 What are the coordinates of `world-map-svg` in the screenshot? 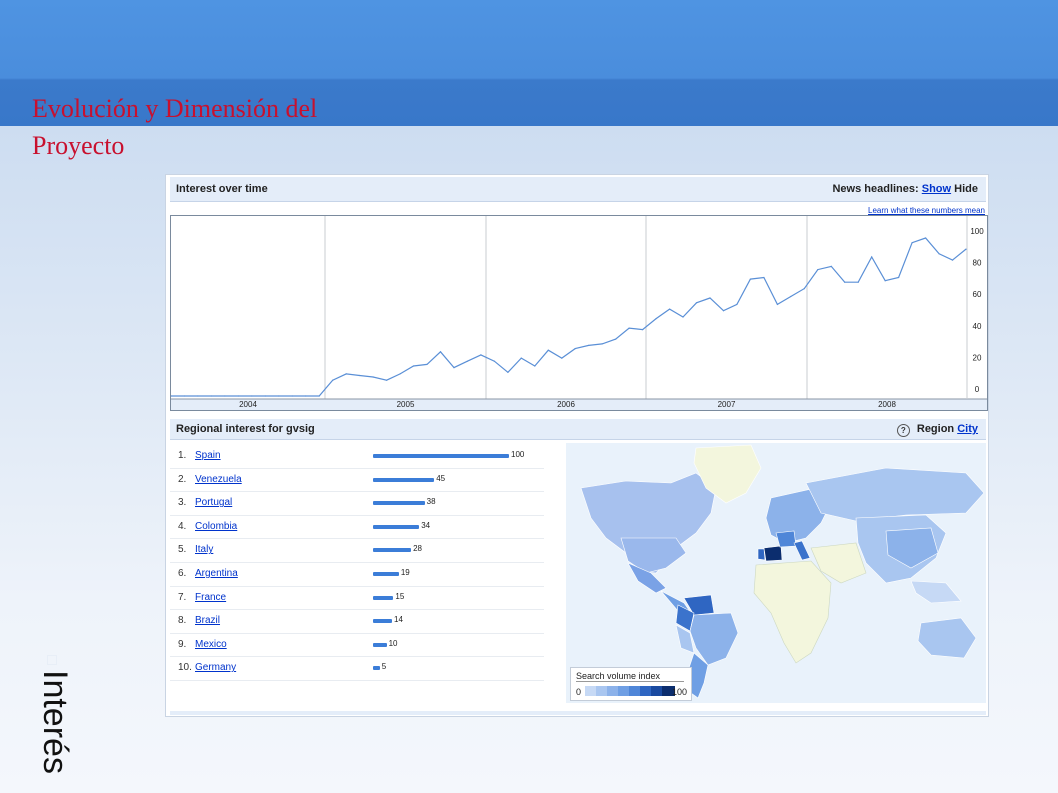 It's located at (782, 571).